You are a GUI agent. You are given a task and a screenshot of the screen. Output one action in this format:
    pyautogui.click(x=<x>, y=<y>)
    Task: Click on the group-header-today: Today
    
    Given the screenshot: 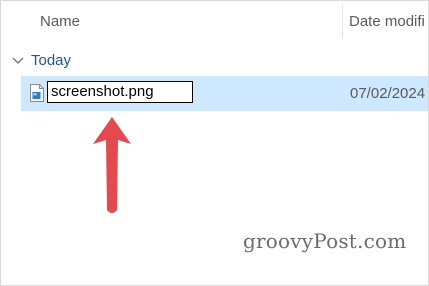 What is the action you would take?
    pyautogui.click(x=41, y=60)
    